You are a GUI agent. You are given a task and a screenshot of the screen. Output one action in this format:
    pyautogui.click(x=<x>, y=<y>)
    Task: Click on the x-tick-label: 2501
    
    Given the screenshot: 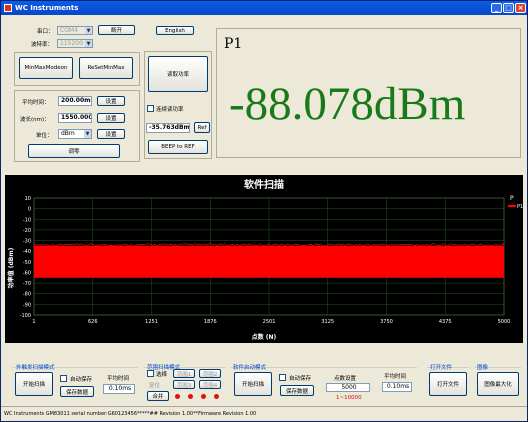 What is the action you would take?
    pyautogui.click(x=269, y=322)
    